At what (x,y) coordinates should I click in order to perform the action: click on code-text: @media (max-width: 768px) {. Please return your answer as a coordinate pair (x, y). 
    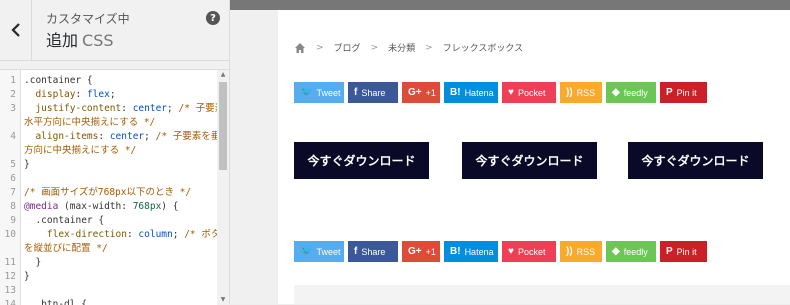
    Looking at the image, I should click on (101, 206).